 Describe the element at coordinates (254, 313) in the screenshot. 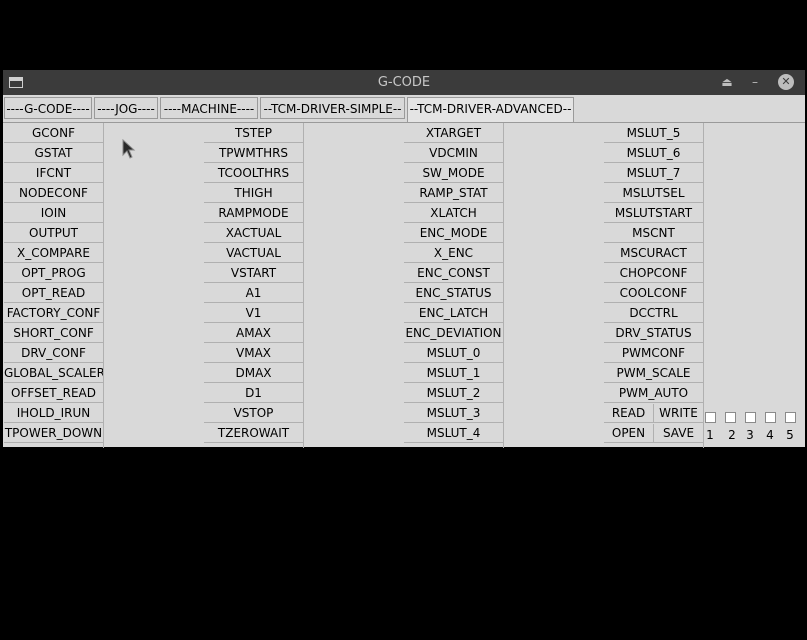

I see `register-button-v1: V1` at that location.